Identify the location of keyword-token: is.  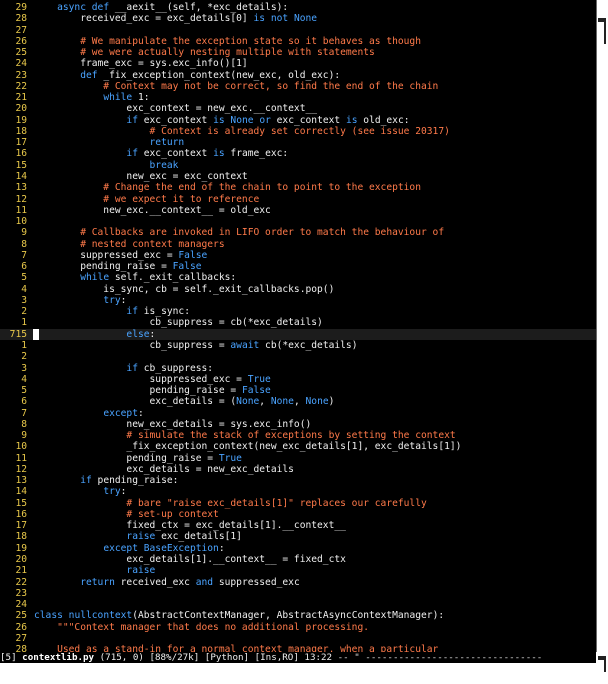
(259, 19).